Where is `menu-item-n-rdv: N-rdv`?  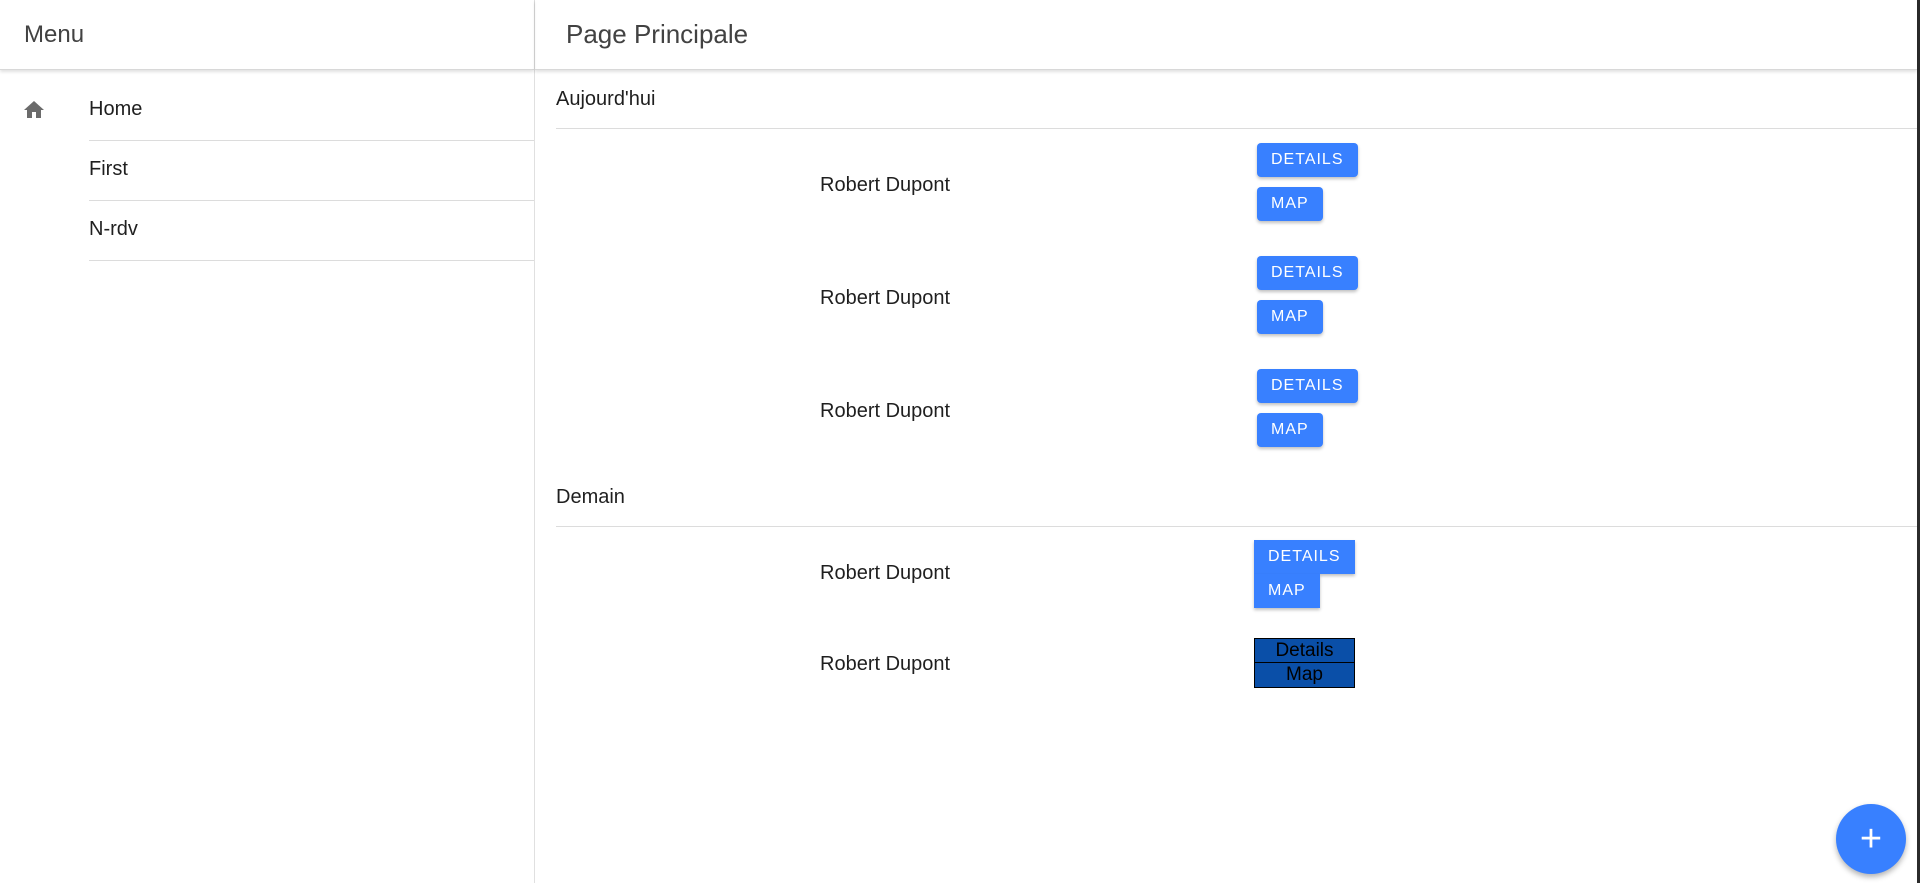 menu-item-n-rdv: N-rdv is located at coordinates (267, 230).